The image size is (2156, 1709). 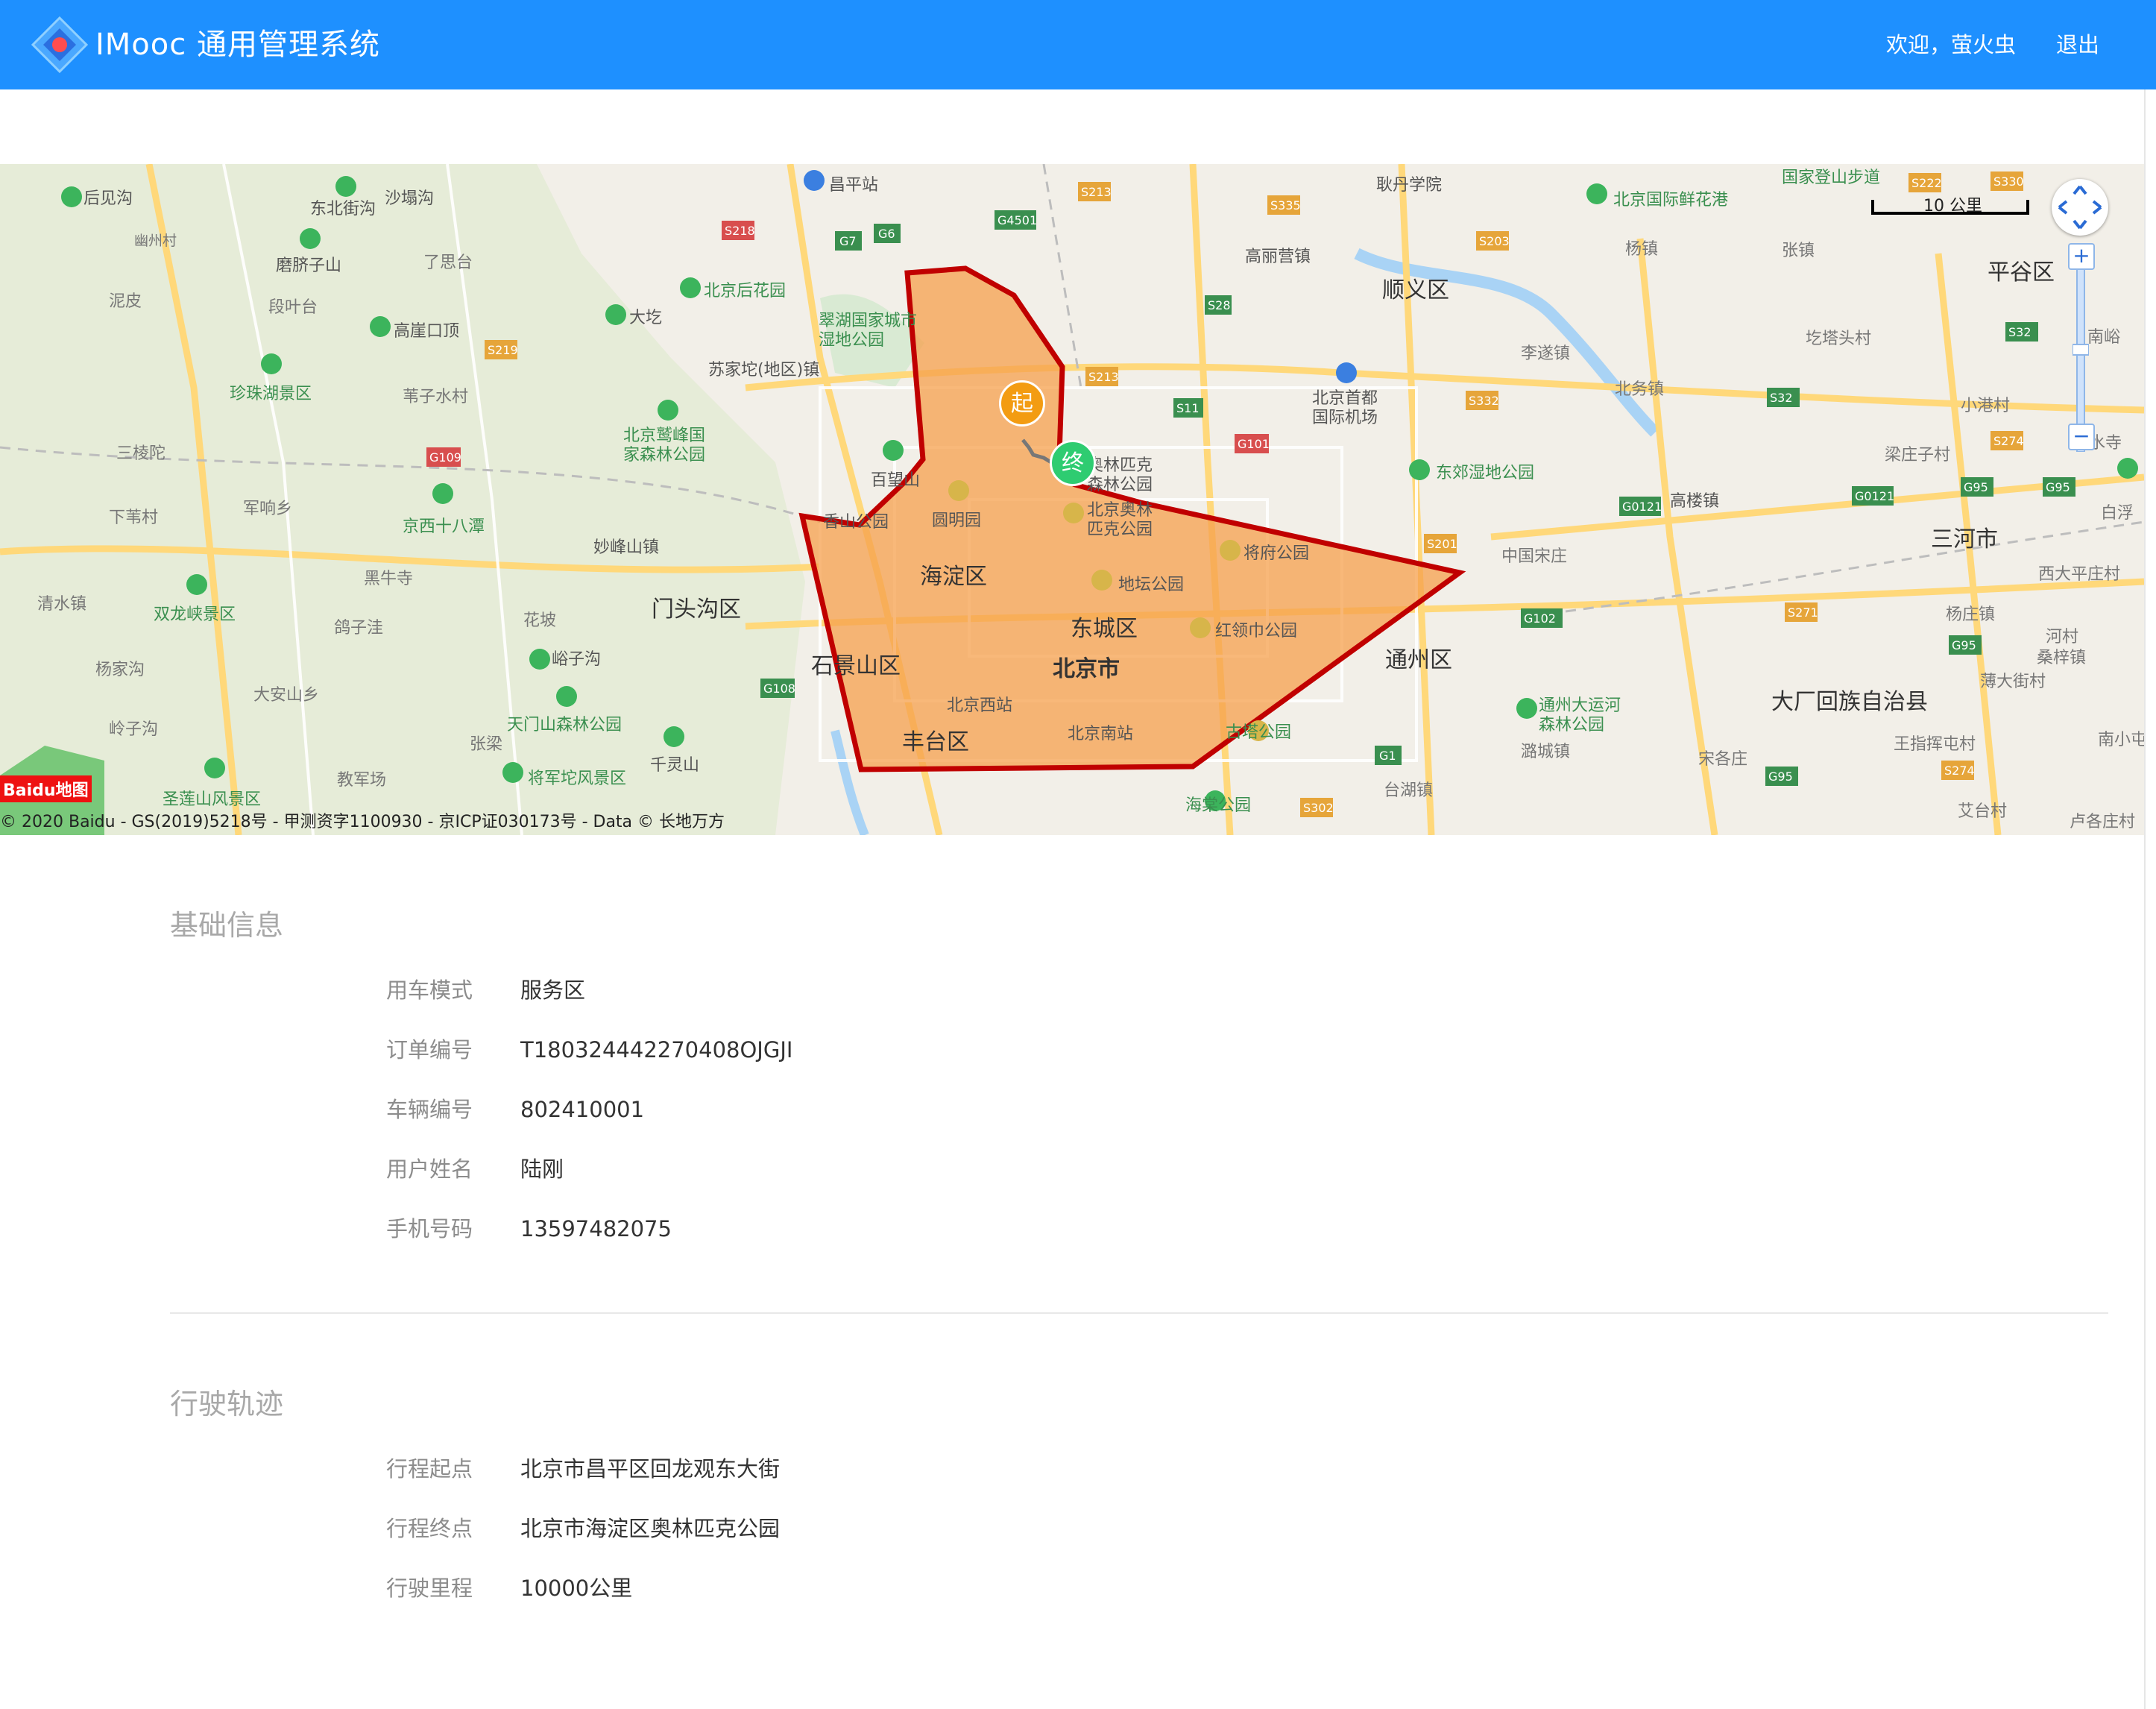 What do you see at coordinates (1188, 408) in the screenshot?
I see `svg-text: S11` at bounding box center [1188, 408].